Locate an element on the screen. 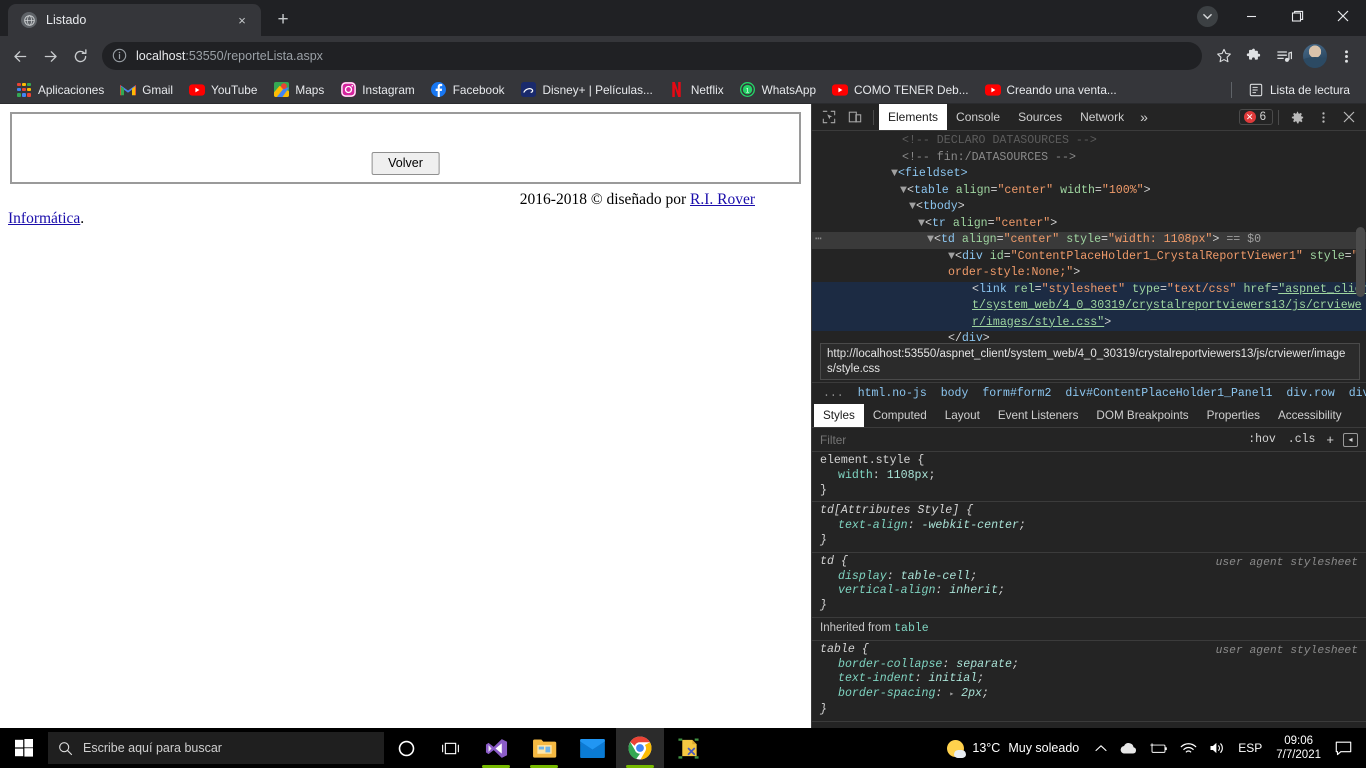 This screenshot has height=768, width=1366. volume-icon is located at coordinates (1217, 748).